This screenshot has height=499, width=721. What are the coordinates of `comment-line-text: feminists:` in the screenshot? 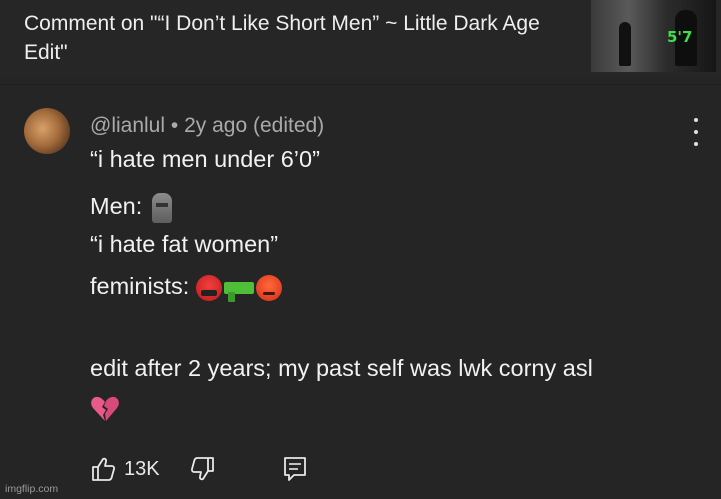 It's located at (140, 286).